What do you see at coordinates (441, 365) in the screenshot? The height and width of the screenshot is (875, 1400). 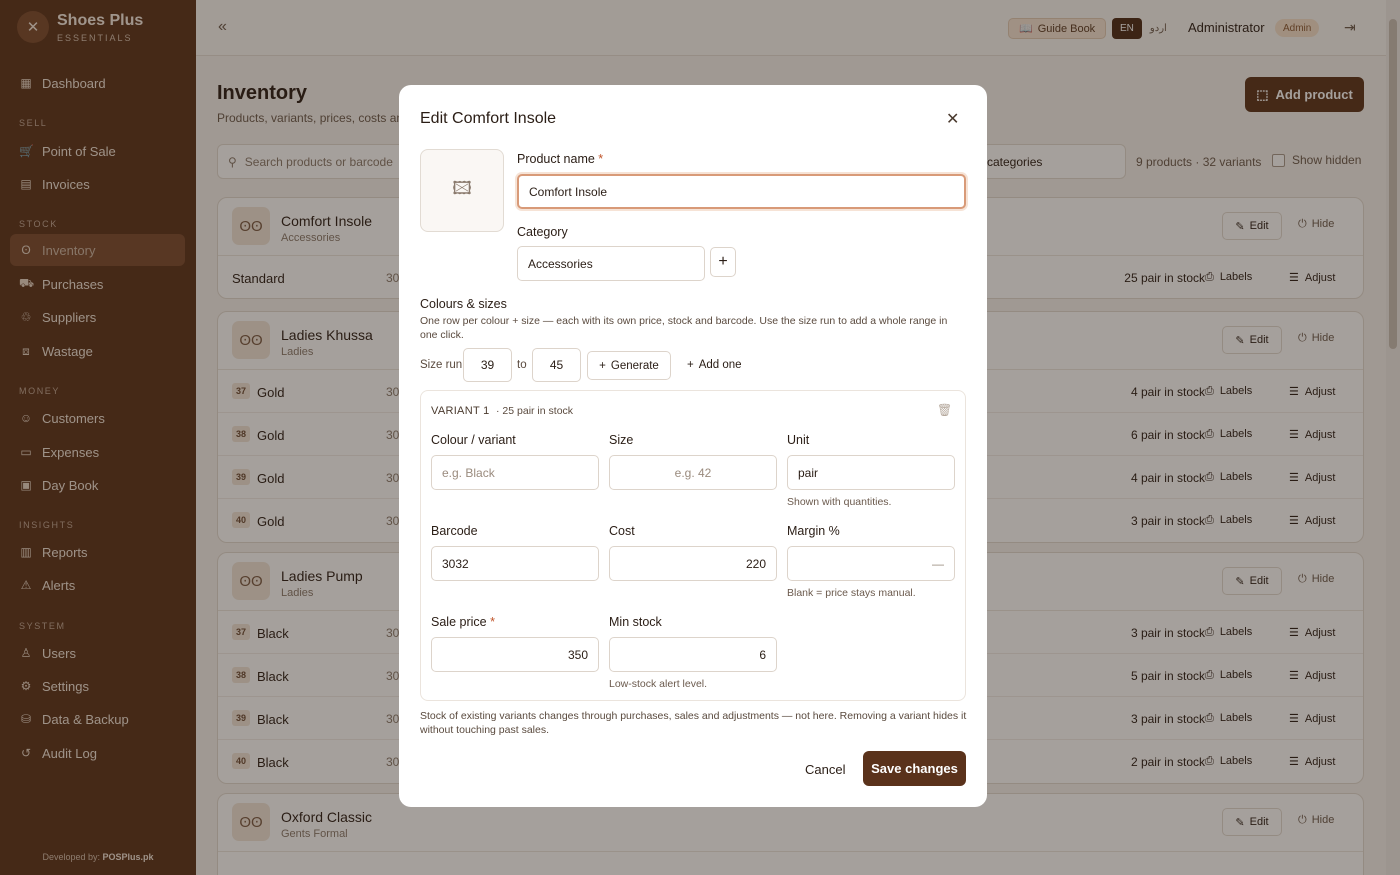 I see `size-run-label: Size run` at bounding box center [441, 365].